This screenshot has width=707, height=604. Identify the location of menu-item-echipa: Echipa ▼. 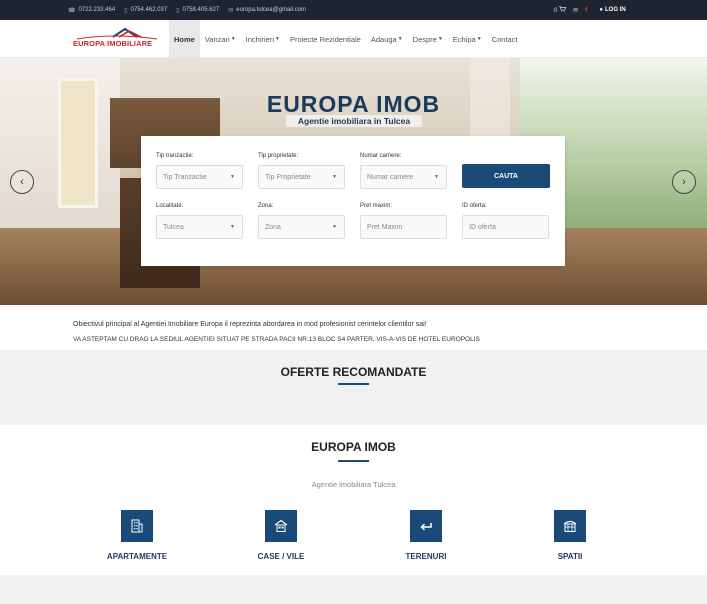
(467, 39).